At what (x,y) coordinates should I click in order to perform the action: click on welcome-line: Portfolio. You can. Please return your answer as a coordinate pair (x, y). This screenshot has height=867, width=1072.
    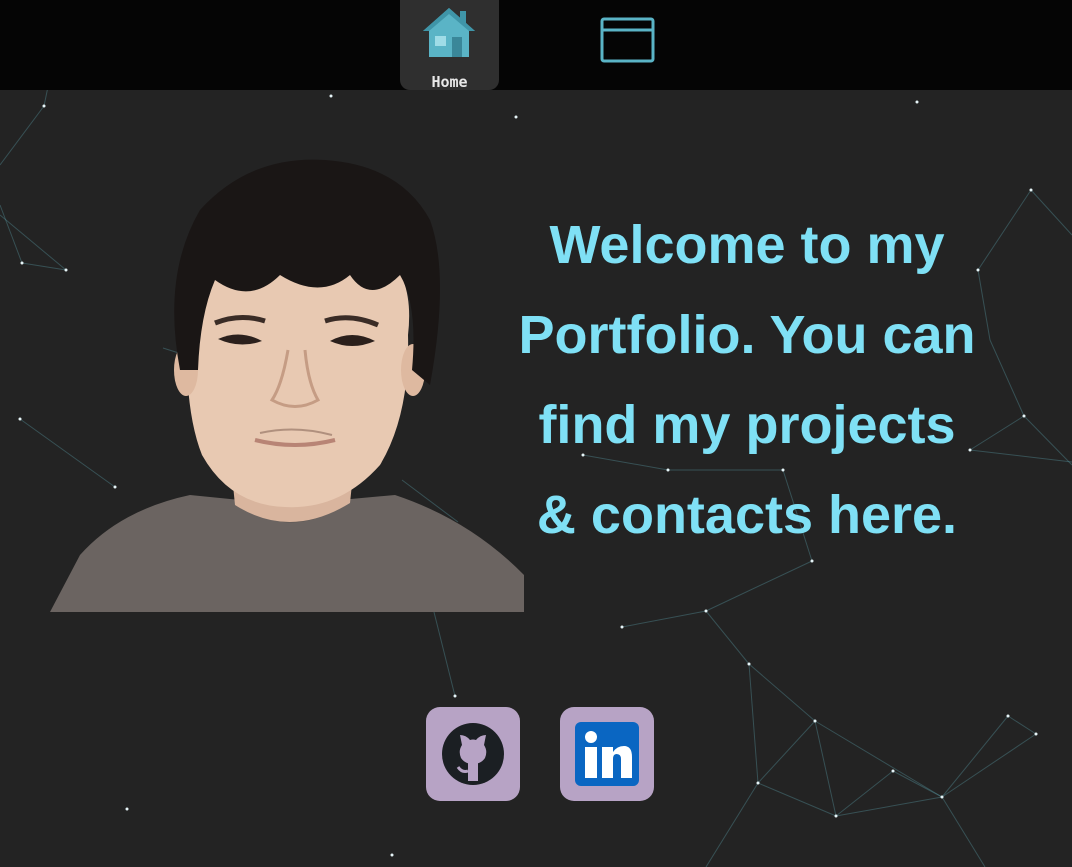
    Looking at the image, I should click on (747, 335).